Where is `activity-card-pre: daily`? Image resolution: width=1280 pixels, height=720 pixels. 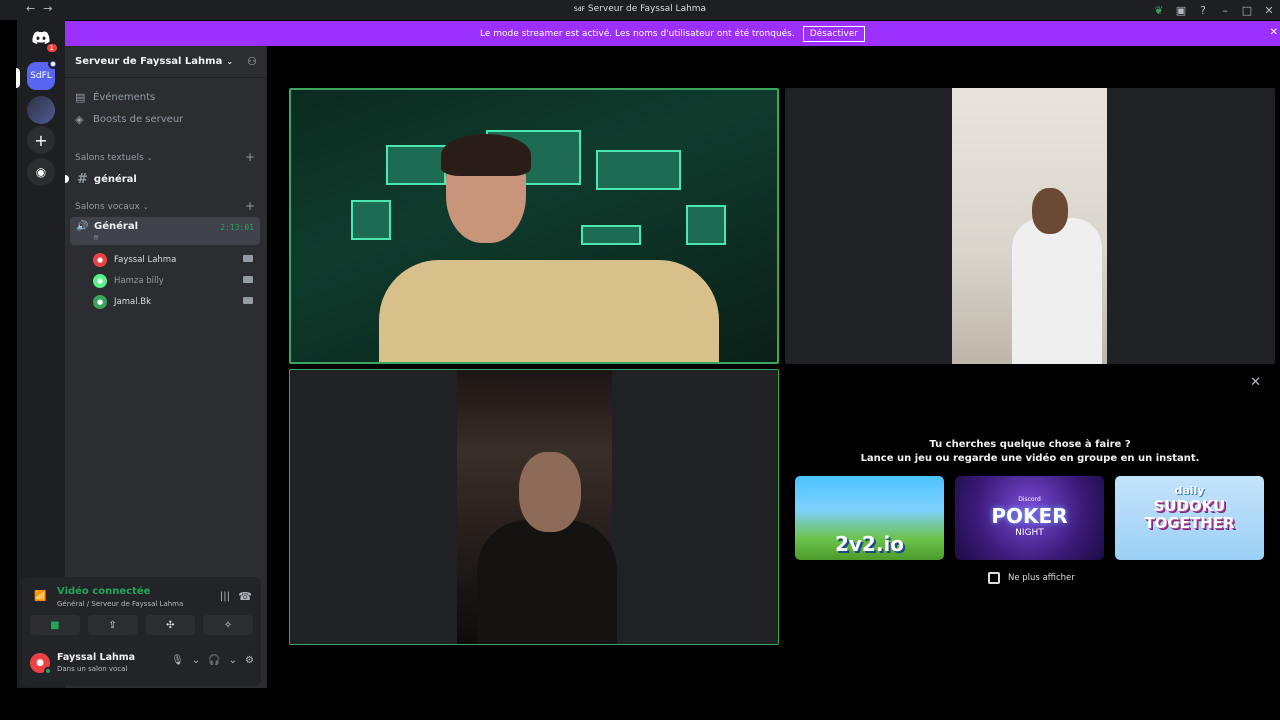 activity-card-pre: daily is located at coordinates (1189, 490).